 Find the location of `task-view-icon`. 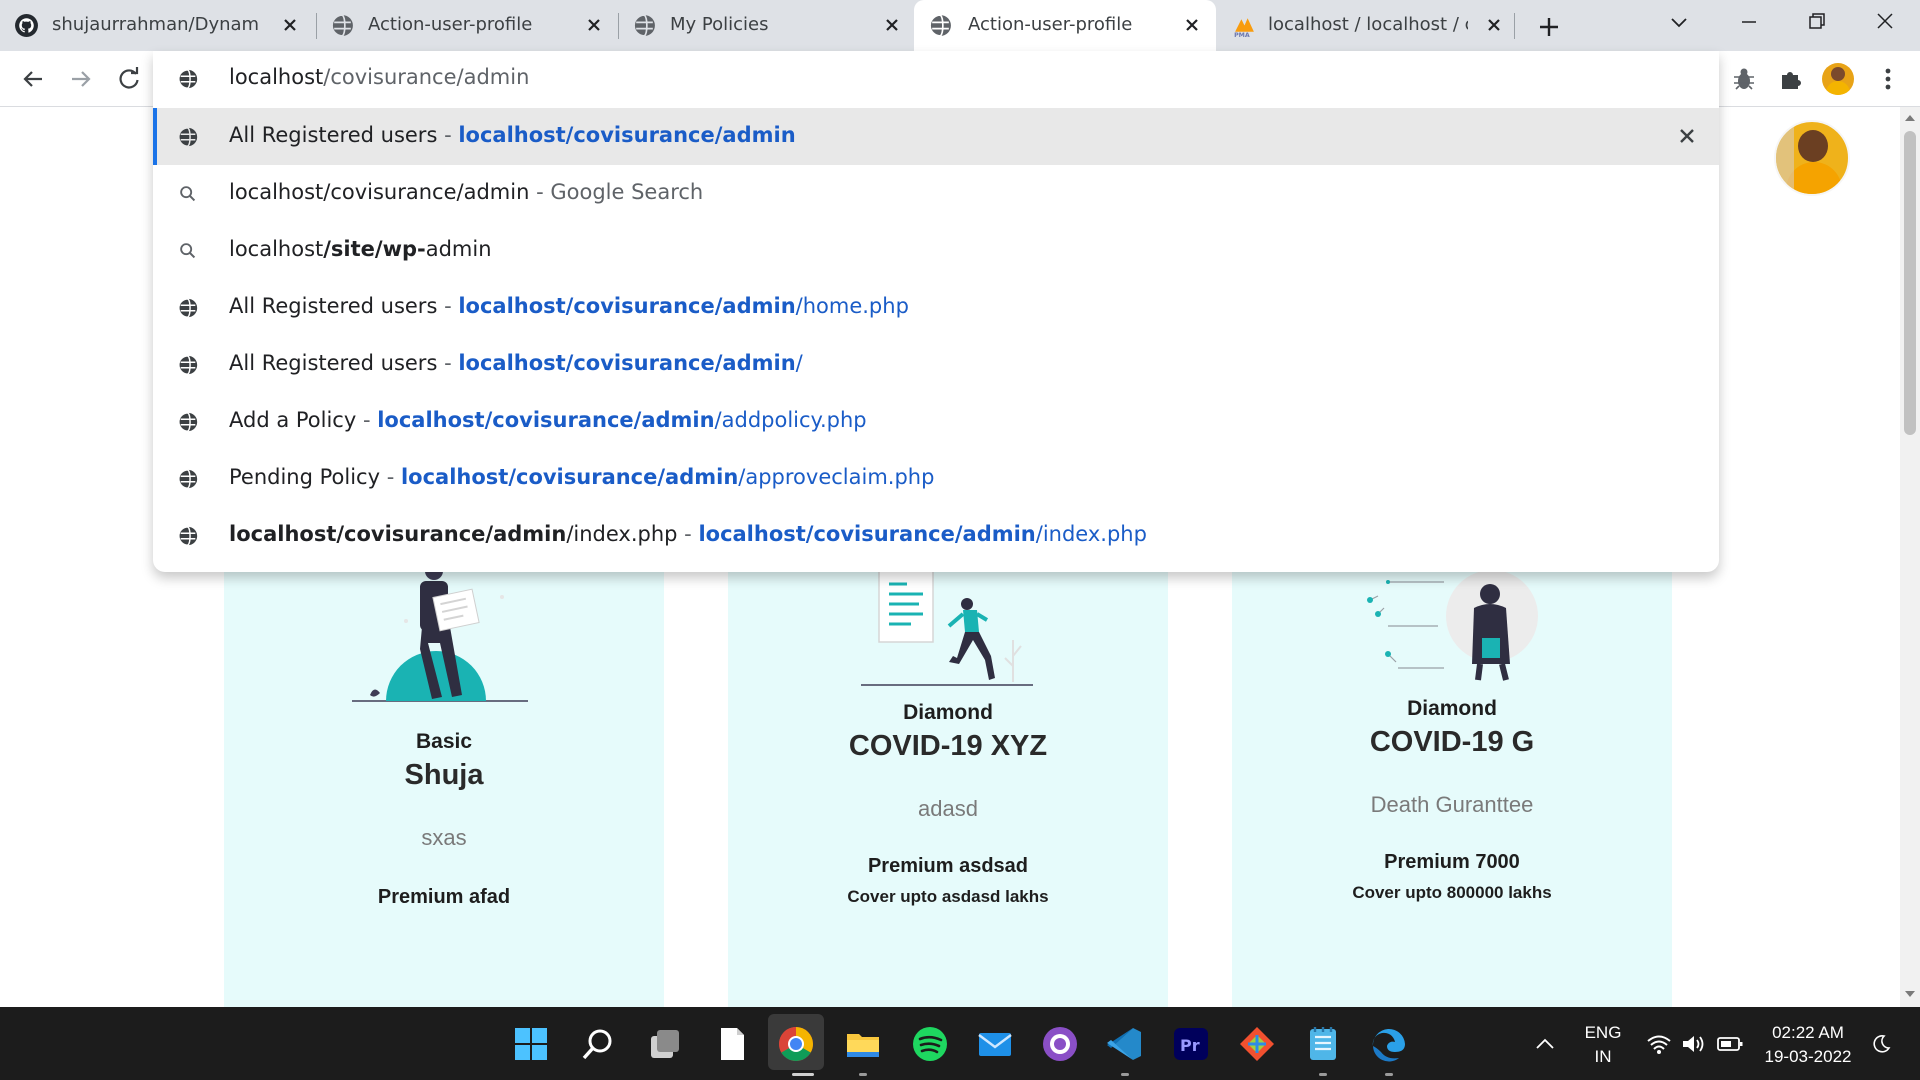

task-view-icon is located at coordinates (665, 1044).